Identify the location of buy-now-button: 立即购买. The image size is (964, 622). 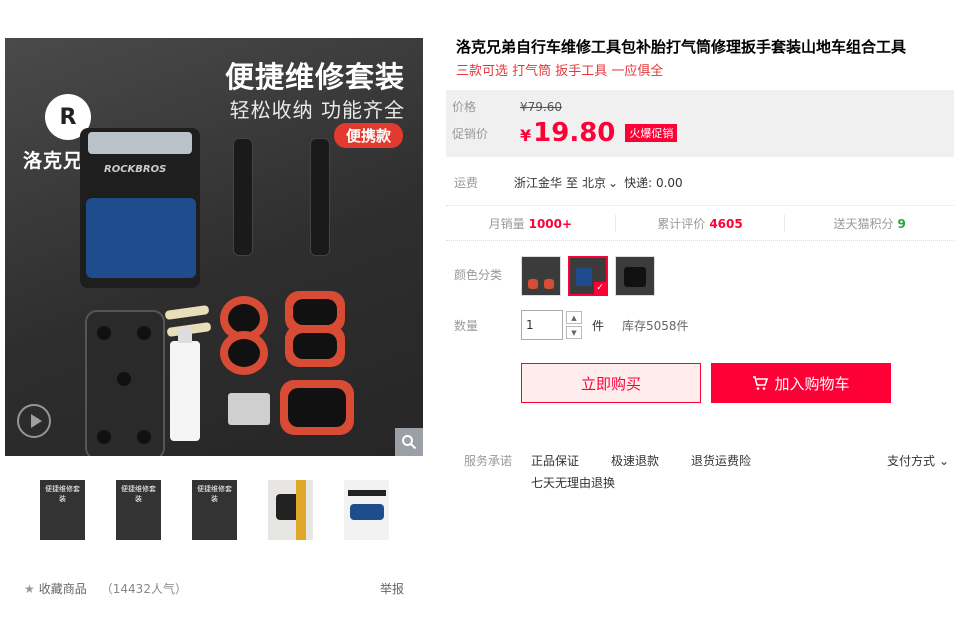
(611, 383).